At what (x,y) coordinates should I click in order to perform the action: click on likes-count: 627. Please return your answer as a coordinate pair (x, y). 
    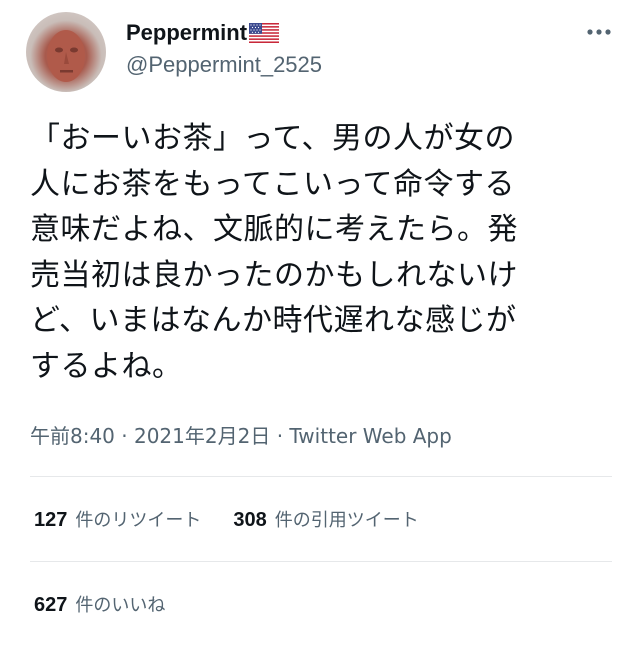
    Looking at the image, I should click on (51, 605).